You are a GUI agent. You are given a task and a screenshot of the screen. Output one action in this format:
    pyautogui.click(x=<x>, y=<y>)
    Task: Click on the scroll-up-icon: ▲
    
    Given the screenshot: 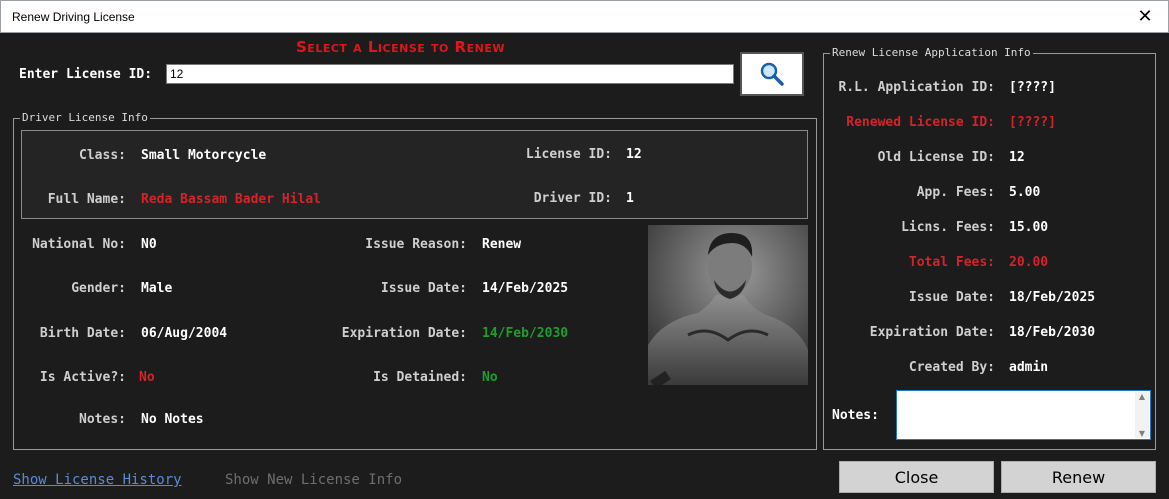 What is the action you would take?
    pyautogui.click(x=1142, y=396)
    